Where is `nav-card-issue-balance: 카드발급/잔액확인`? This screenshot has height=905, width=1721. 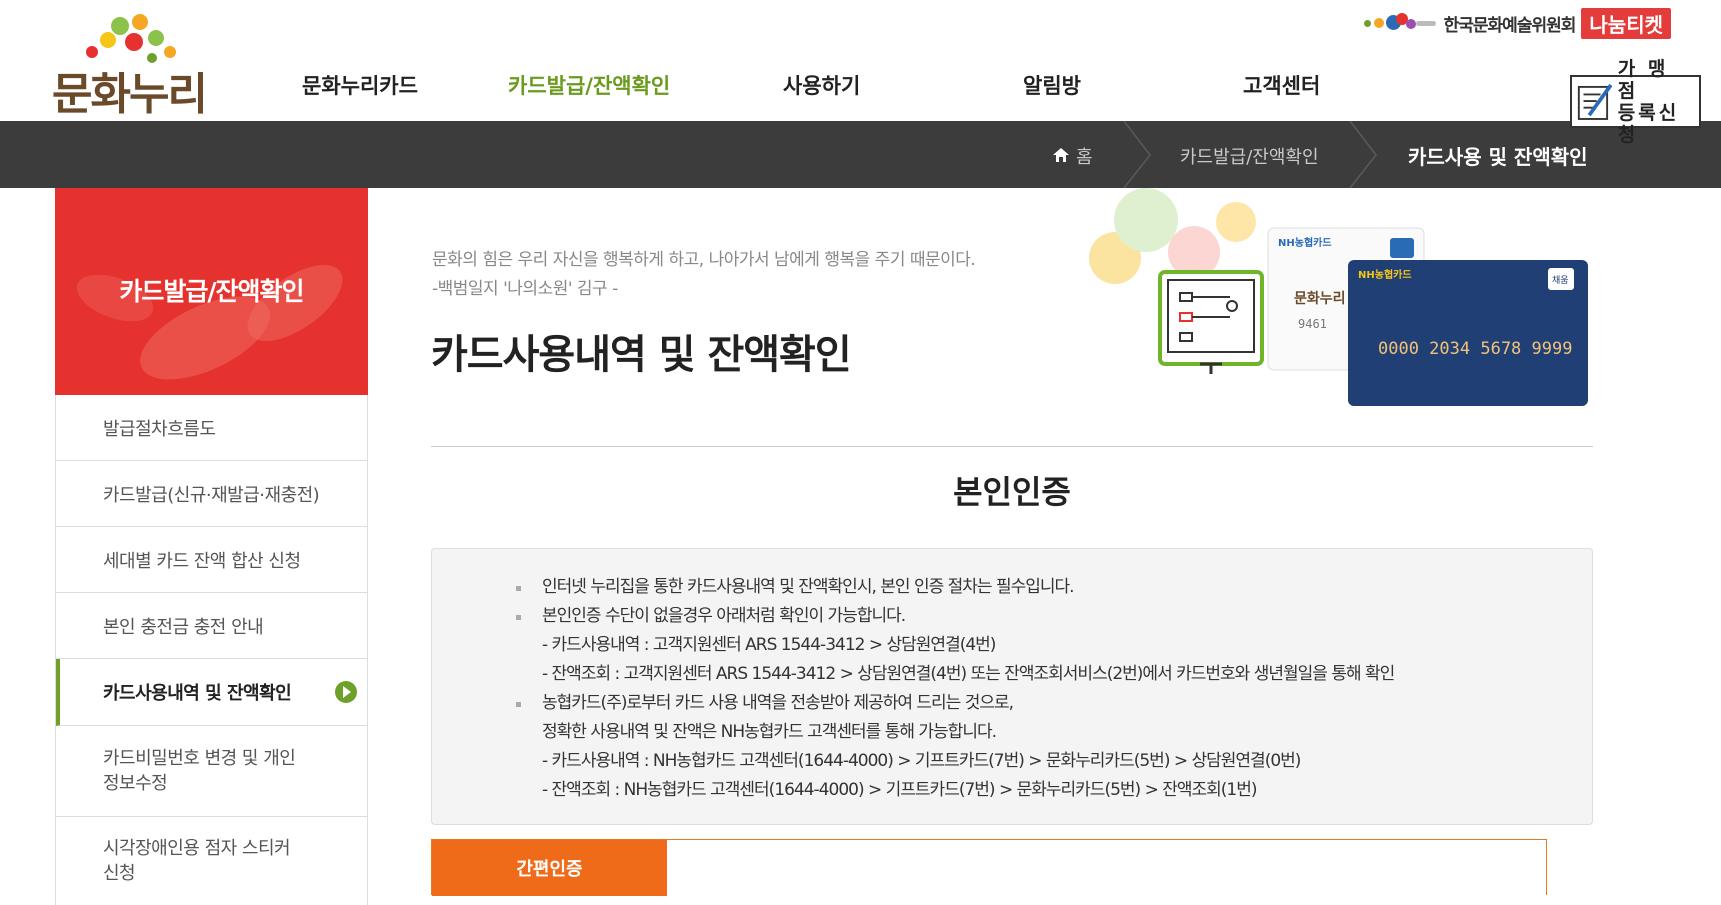
nav-card-issue-balance: 카드발급/잔액확인 is located at coordinates (589, 85).